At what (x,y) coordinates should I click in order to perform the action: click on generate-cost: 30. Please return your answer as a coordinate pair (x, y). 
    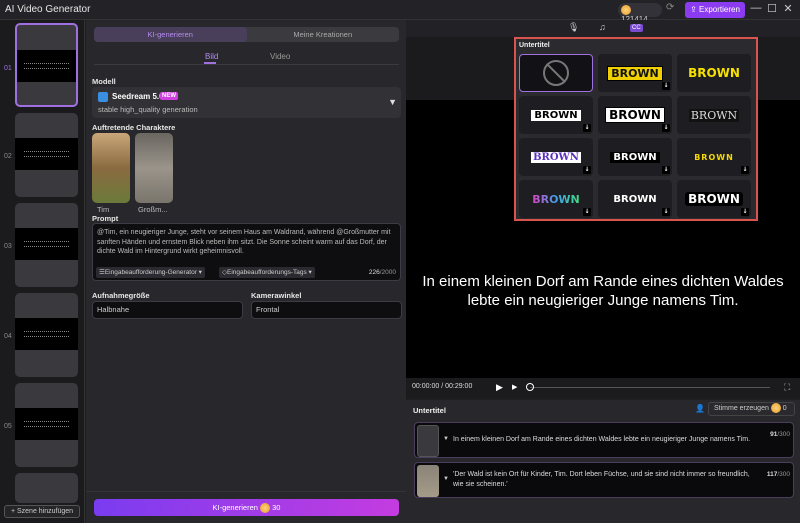
    Looking at the image, I should click on (276, 507).